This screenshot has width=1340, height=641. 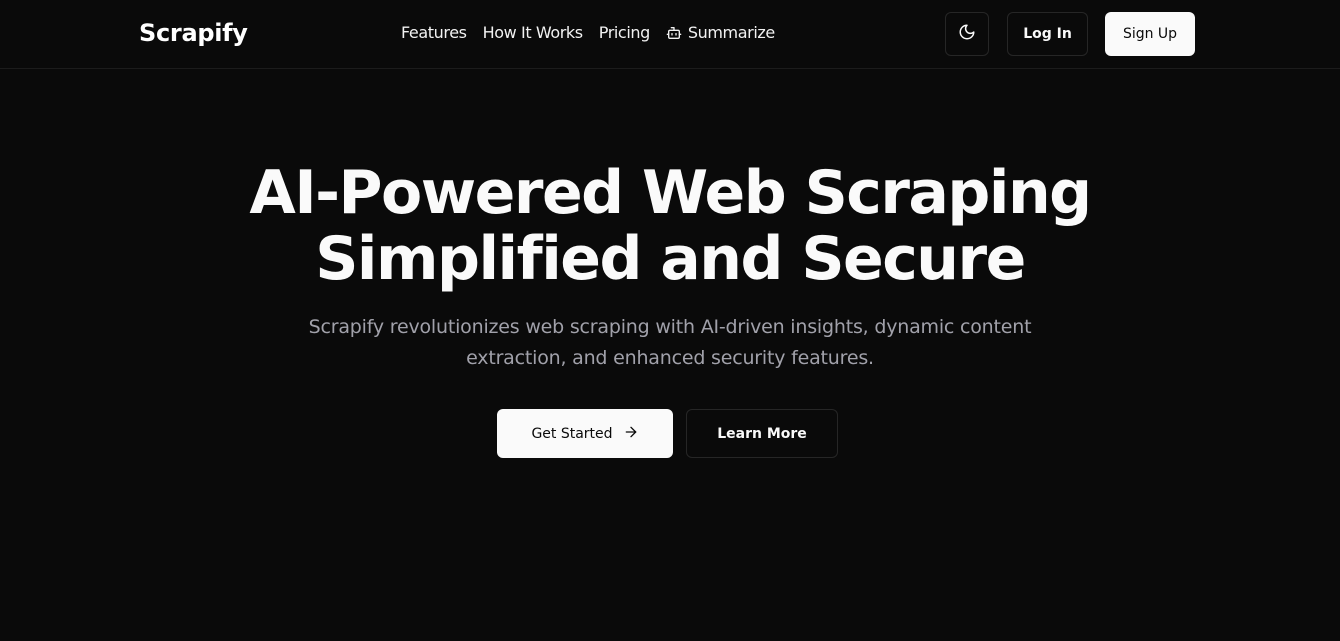 I want to click on nav-link-features: Features, so click(x=434, y=32).